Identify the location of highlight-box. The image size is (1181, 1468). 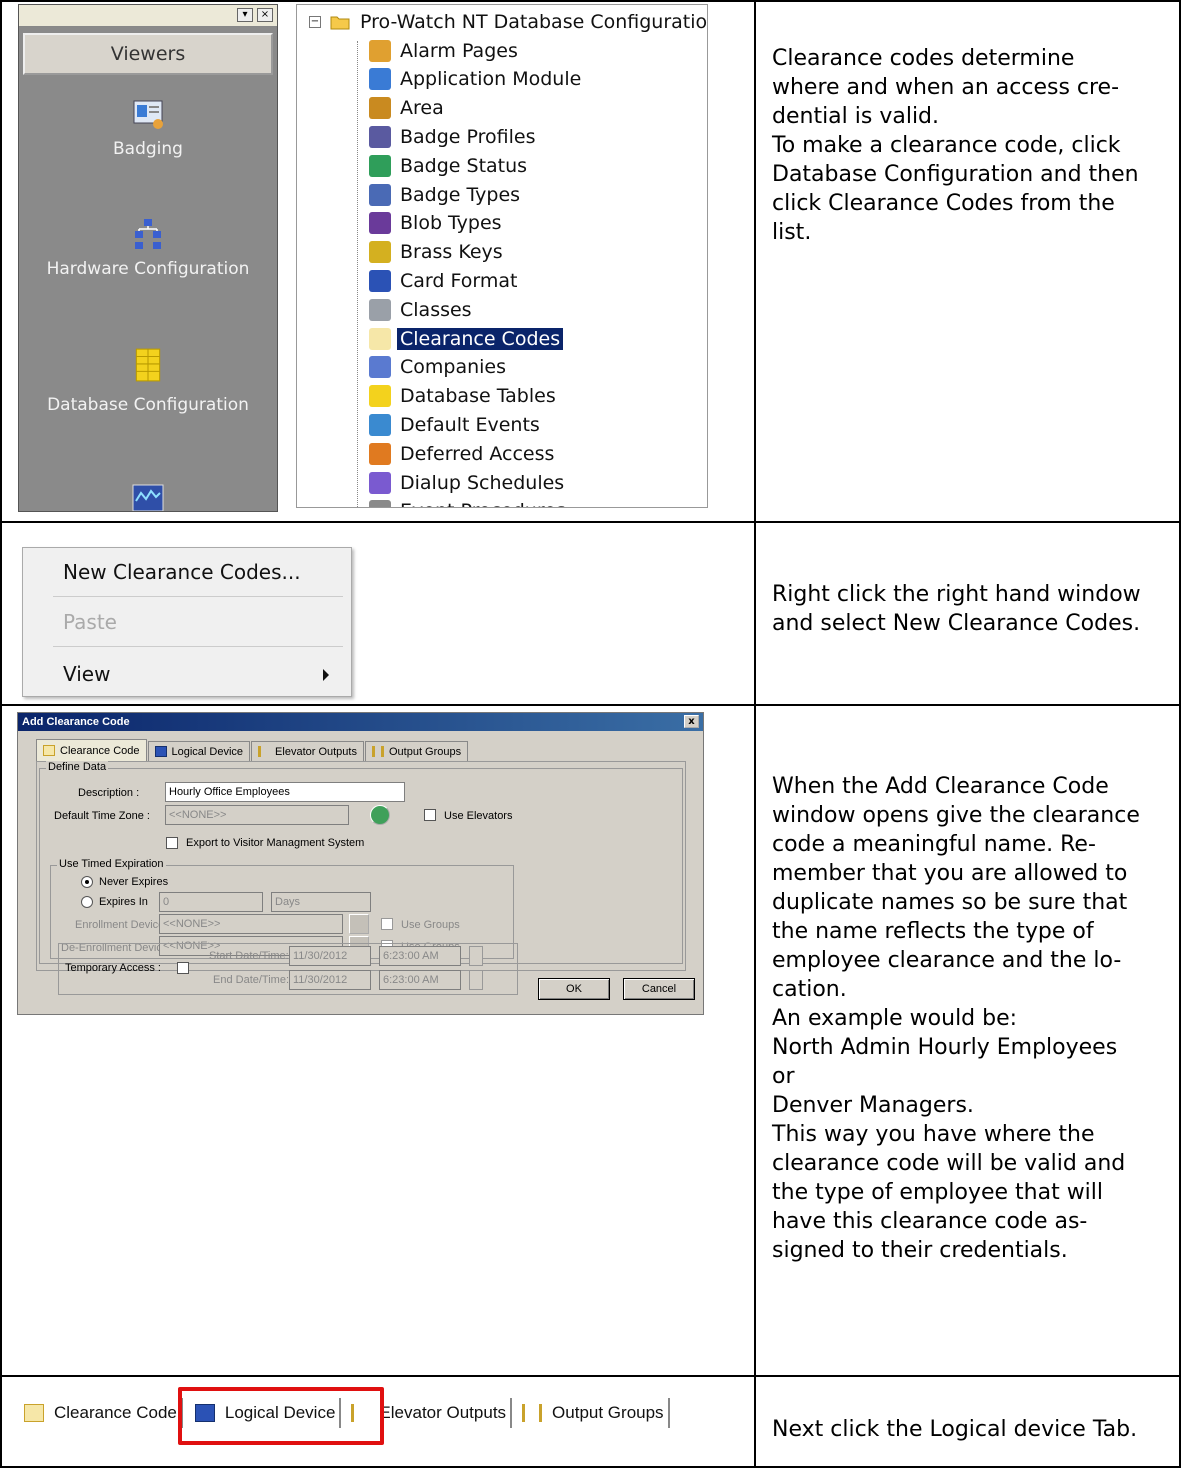
(281, 1416).